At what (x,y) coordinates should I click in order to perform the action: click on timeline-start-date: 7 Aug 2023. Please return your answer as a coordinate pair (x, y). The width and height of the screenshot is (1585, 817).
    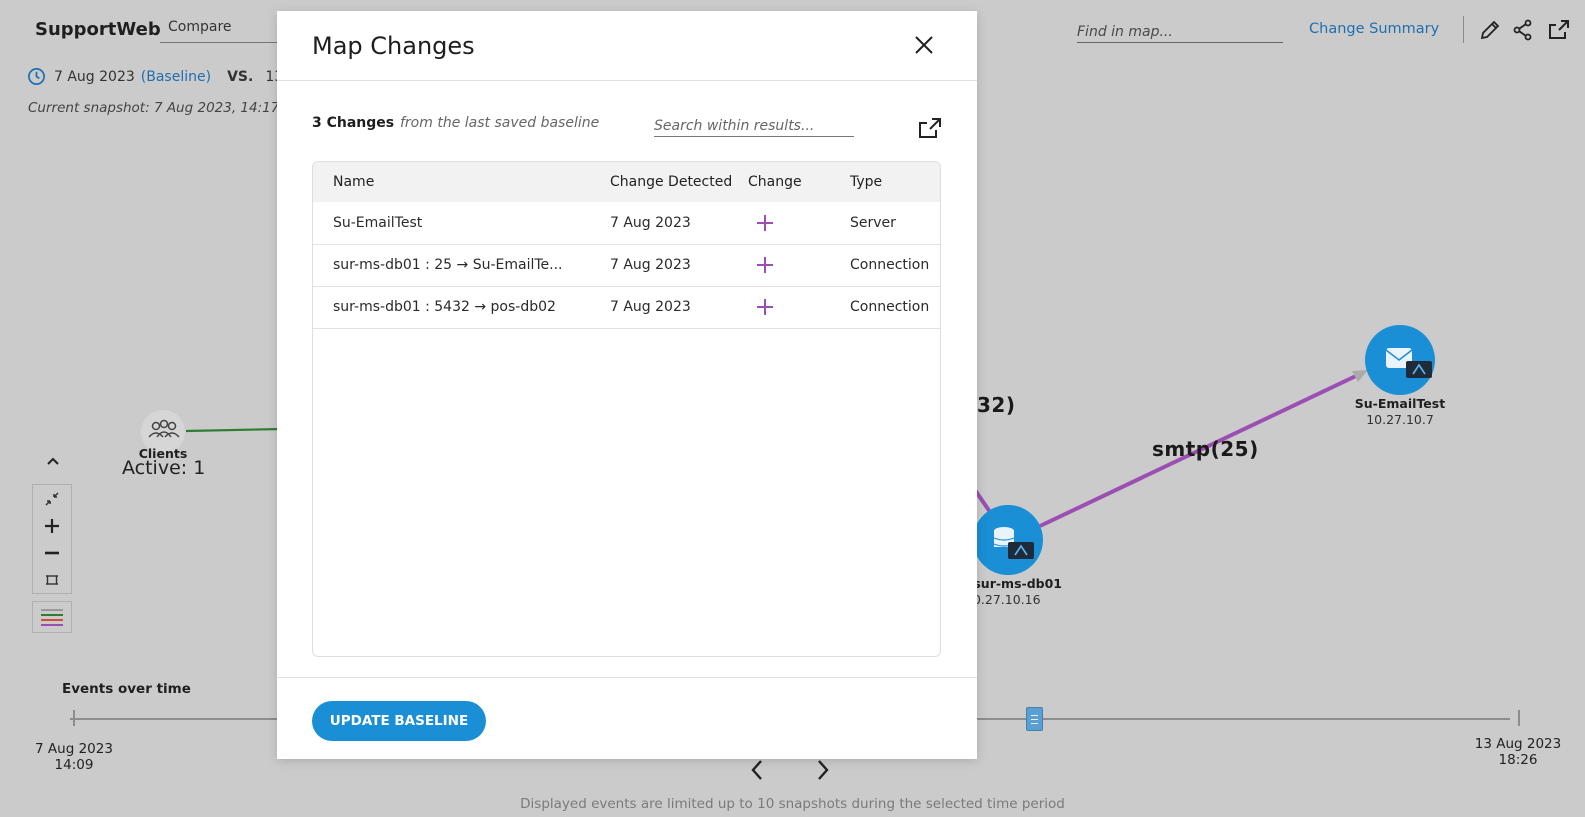
    Looking at the image, I should click on (74, 749).